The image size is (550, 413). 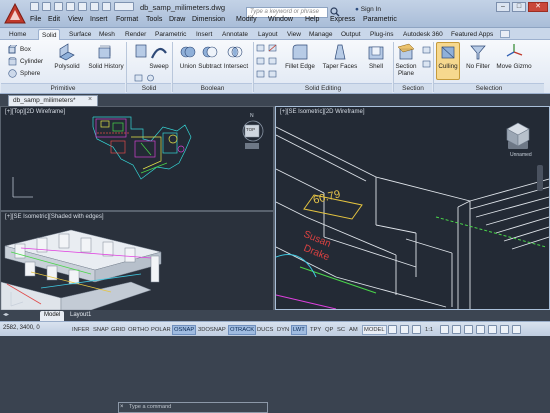 I want to click on ribbon-minimize-icon, so click(x=505, y=34).